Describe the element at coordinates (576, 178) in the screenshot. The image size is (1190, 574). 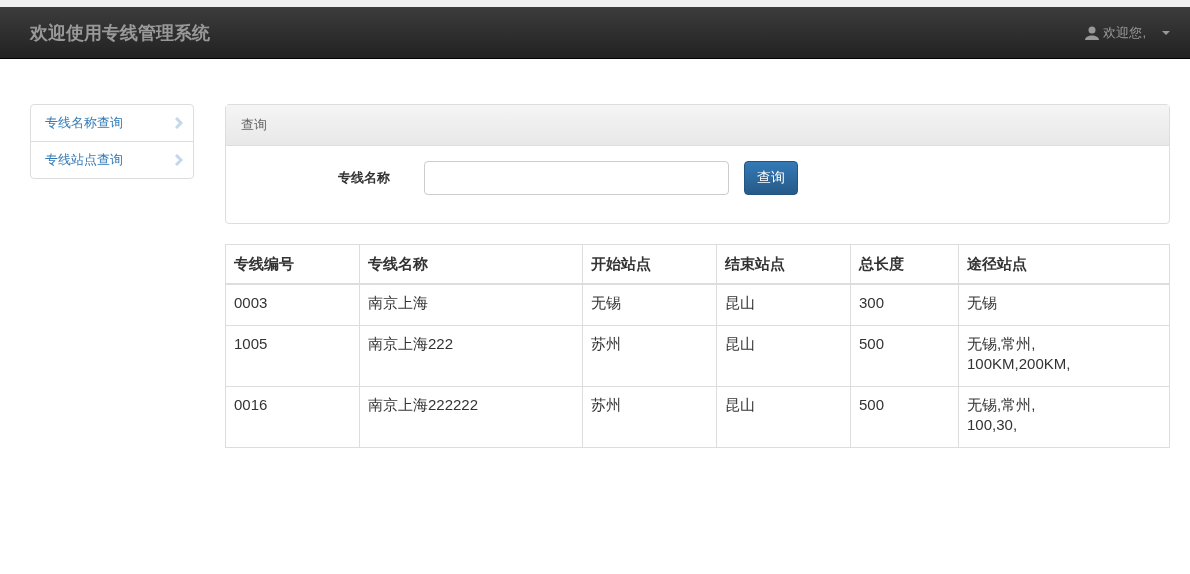
I see `input-field` at that location.